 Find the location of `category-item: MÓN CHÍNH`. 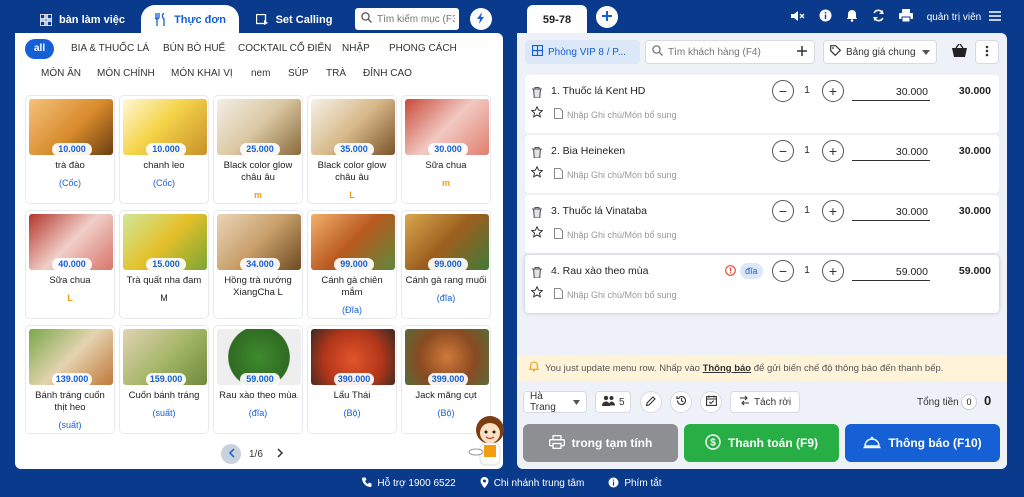

category-item: MÓN CHÍNH is located at coordinates (126, 74).